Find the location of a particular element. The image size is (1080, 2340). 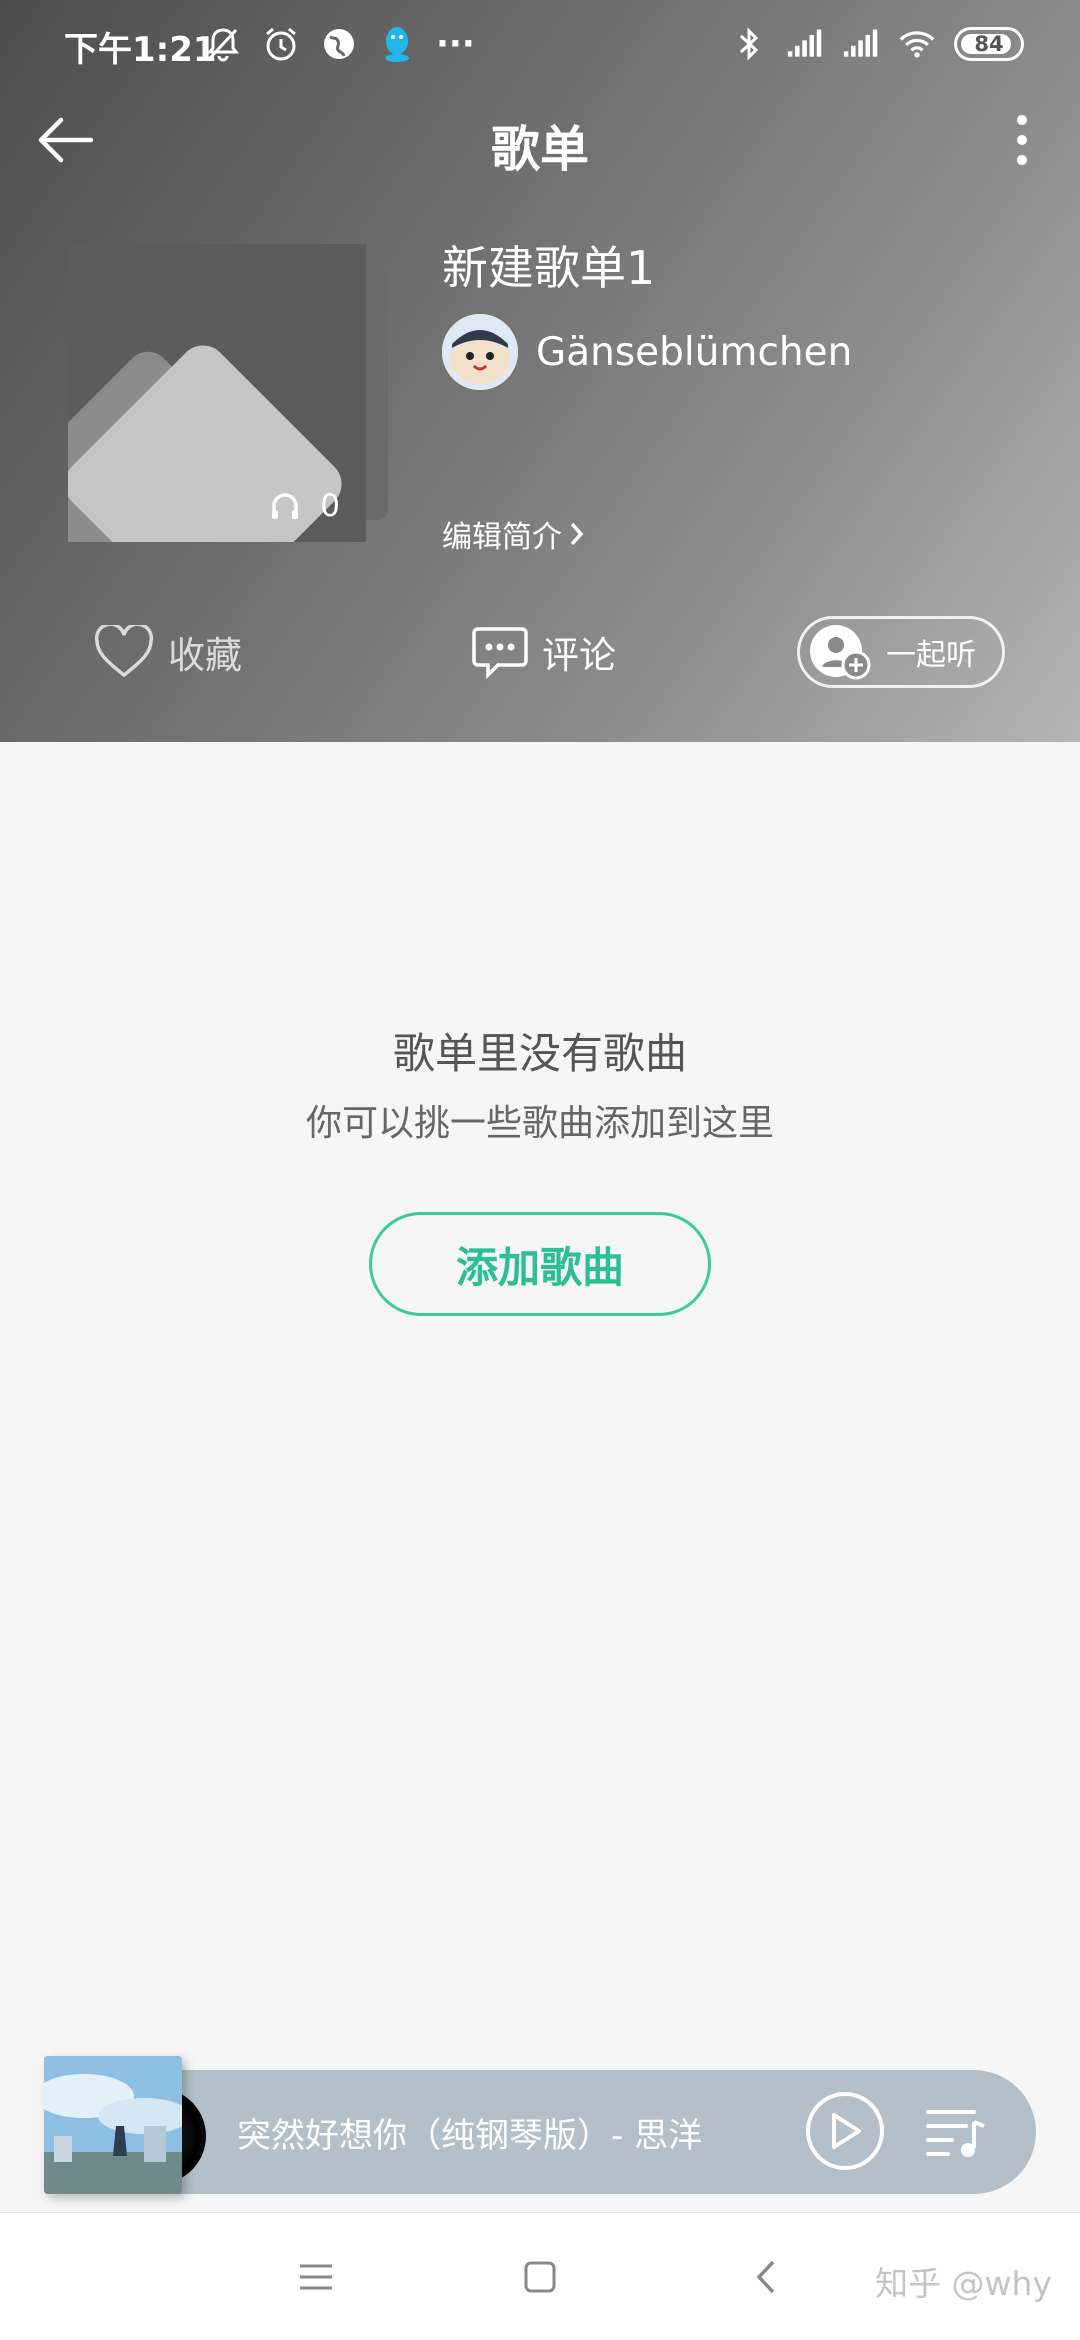

comment-button: 评论 is located at coordinates (544, 652).